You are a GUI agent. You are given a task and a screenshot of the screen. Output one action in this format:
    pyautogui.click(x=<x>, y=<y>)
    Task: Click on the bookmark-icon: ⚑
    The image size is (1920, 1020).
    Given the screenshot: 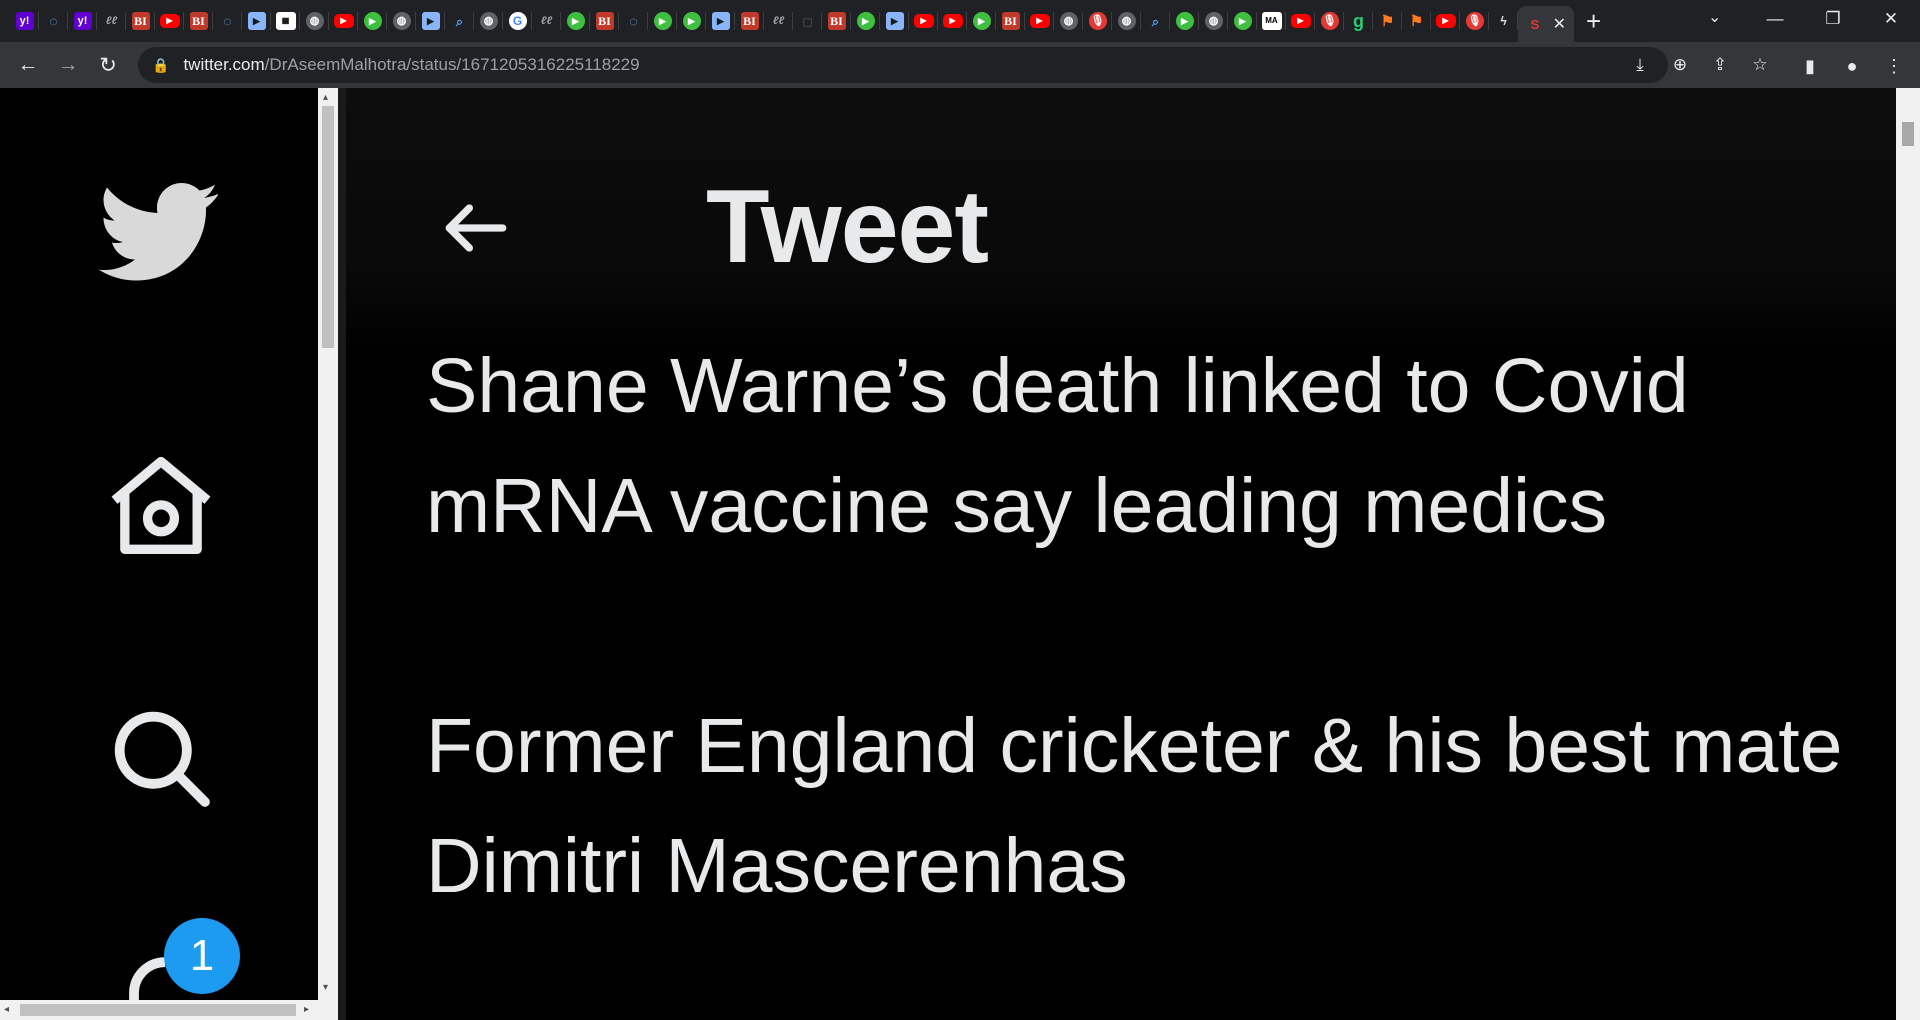 What is the action you would take?
    pyautogui.click(x=1387, y=21)
    